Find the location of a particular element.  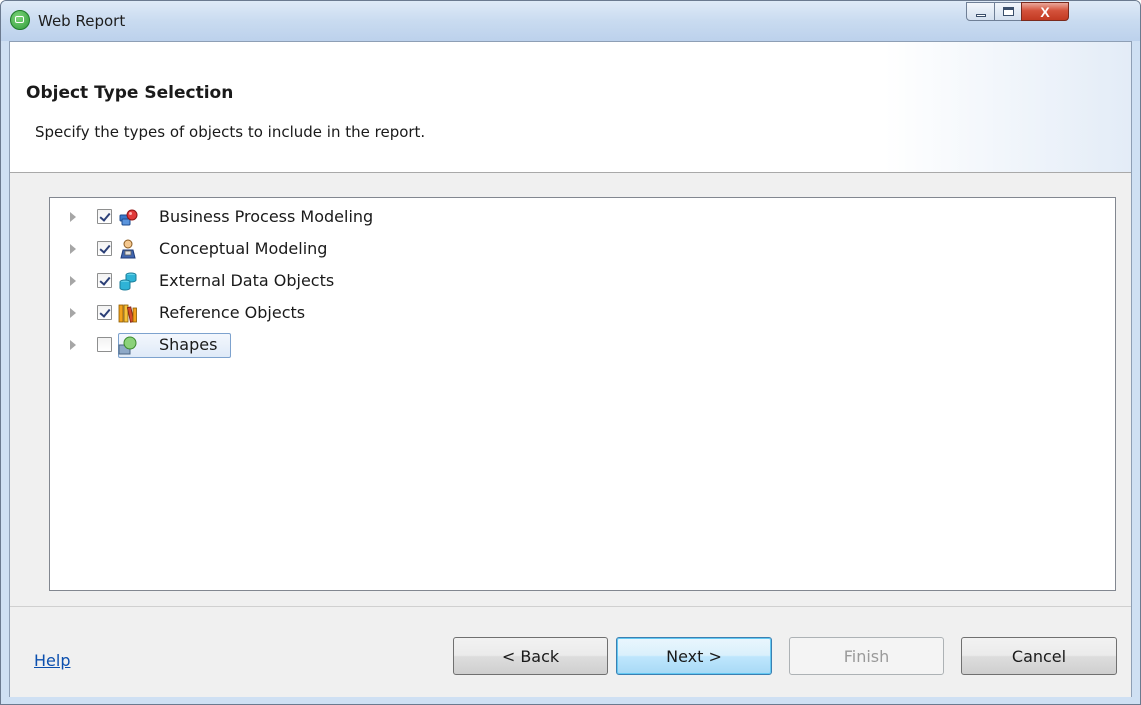

finish-button: Finish is located at coordinates (866, 656).